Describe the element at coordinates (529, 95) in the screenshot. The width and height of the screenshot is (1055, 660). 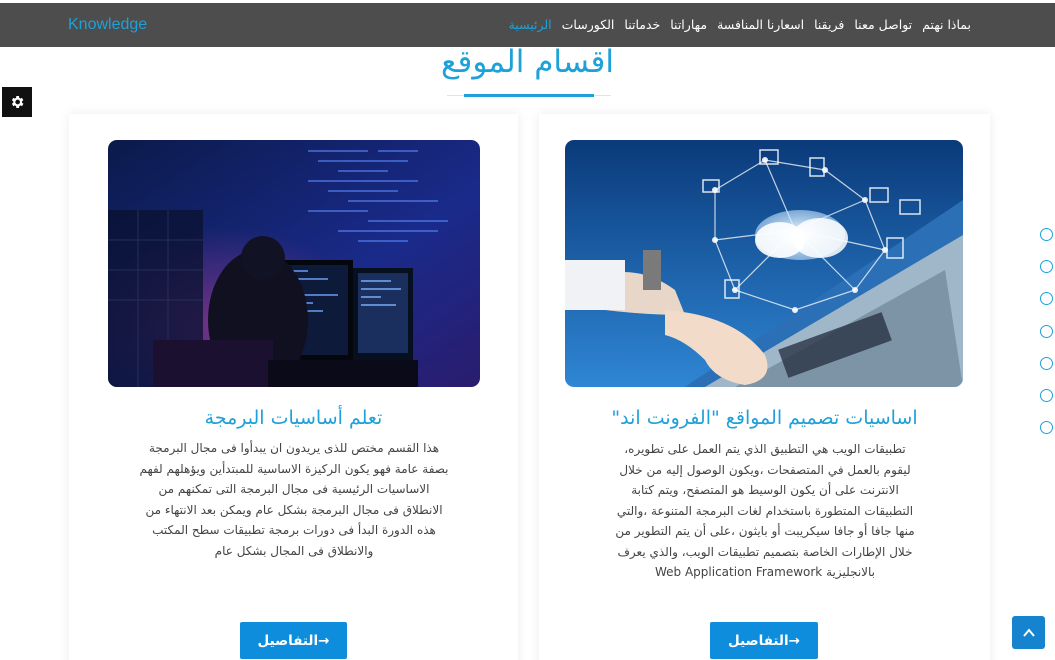
I see `title-underline` at that location.